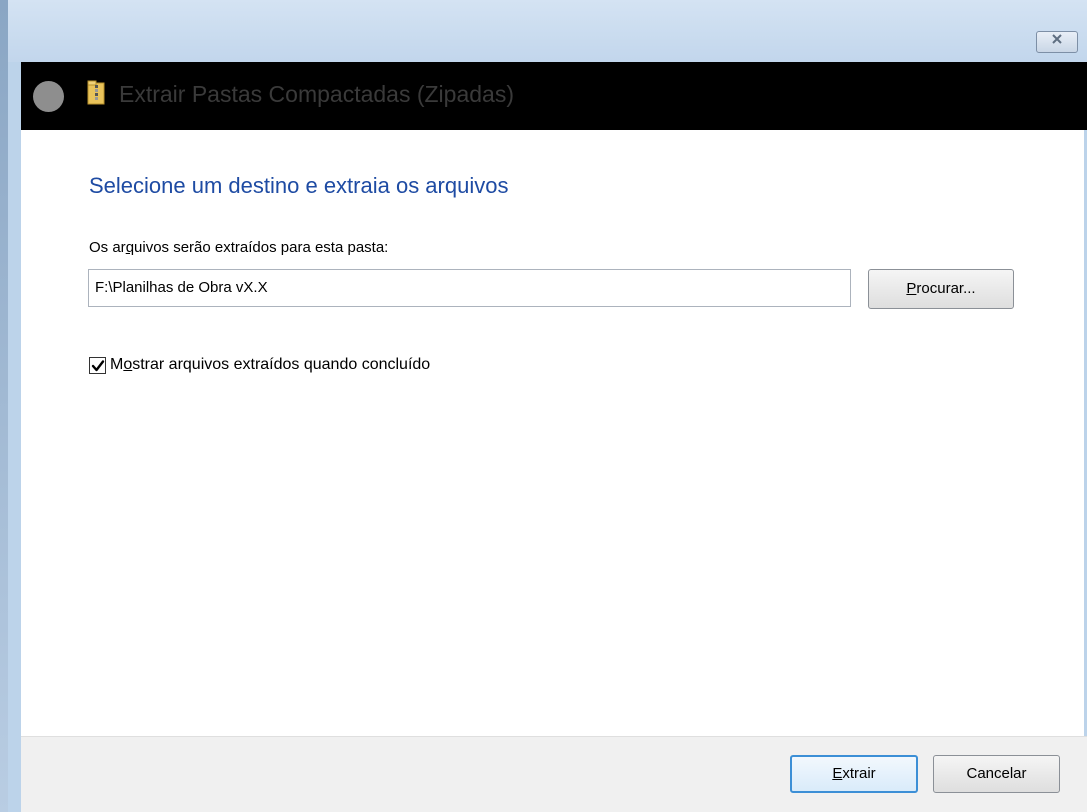 The height and width of the screenshot is (812, 1087). What do you see at coordinates (859, 773) in the screenshot?
I see `extract-button-label: xtrair` at bounding box center [859, 773].